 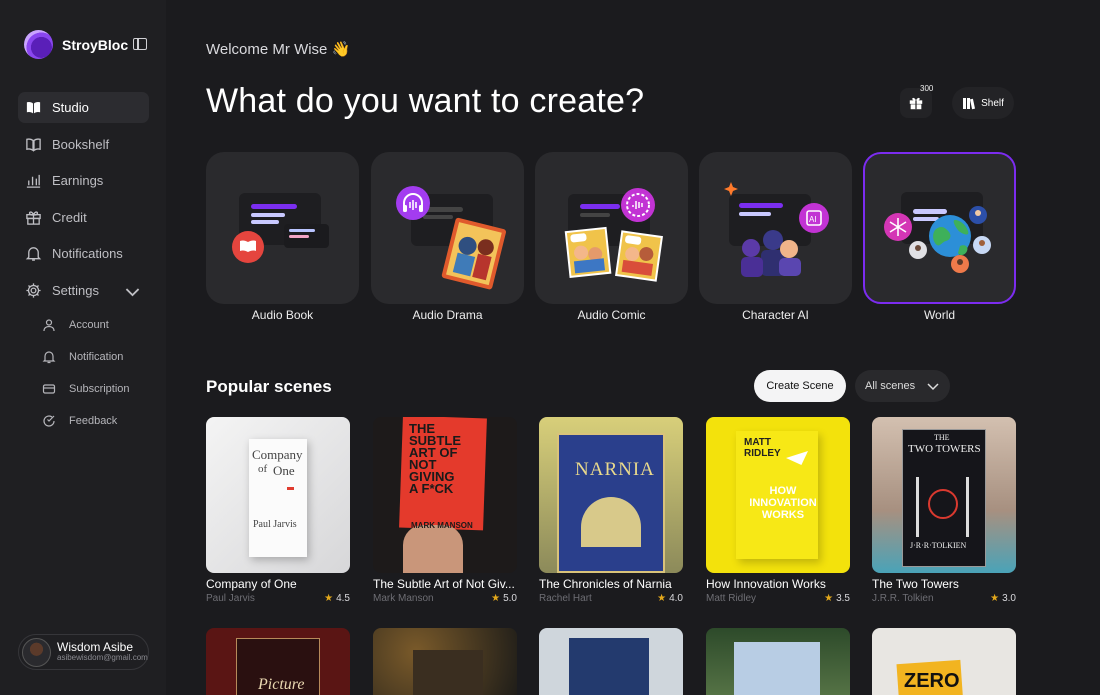 I want to click on cover-text: INNOVATION, so click(x=783, y=503).